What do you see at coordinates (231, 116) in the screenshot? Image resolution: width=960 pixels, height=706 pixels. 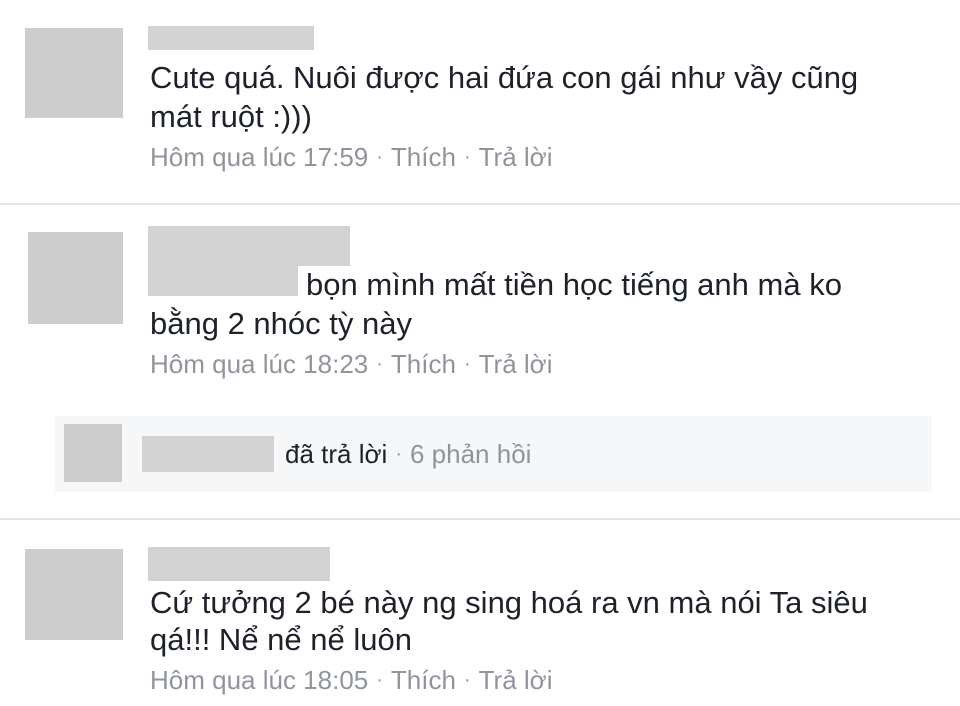 I see `comment-text-line: mát ruột :)))` at bounding box center [231, 116].